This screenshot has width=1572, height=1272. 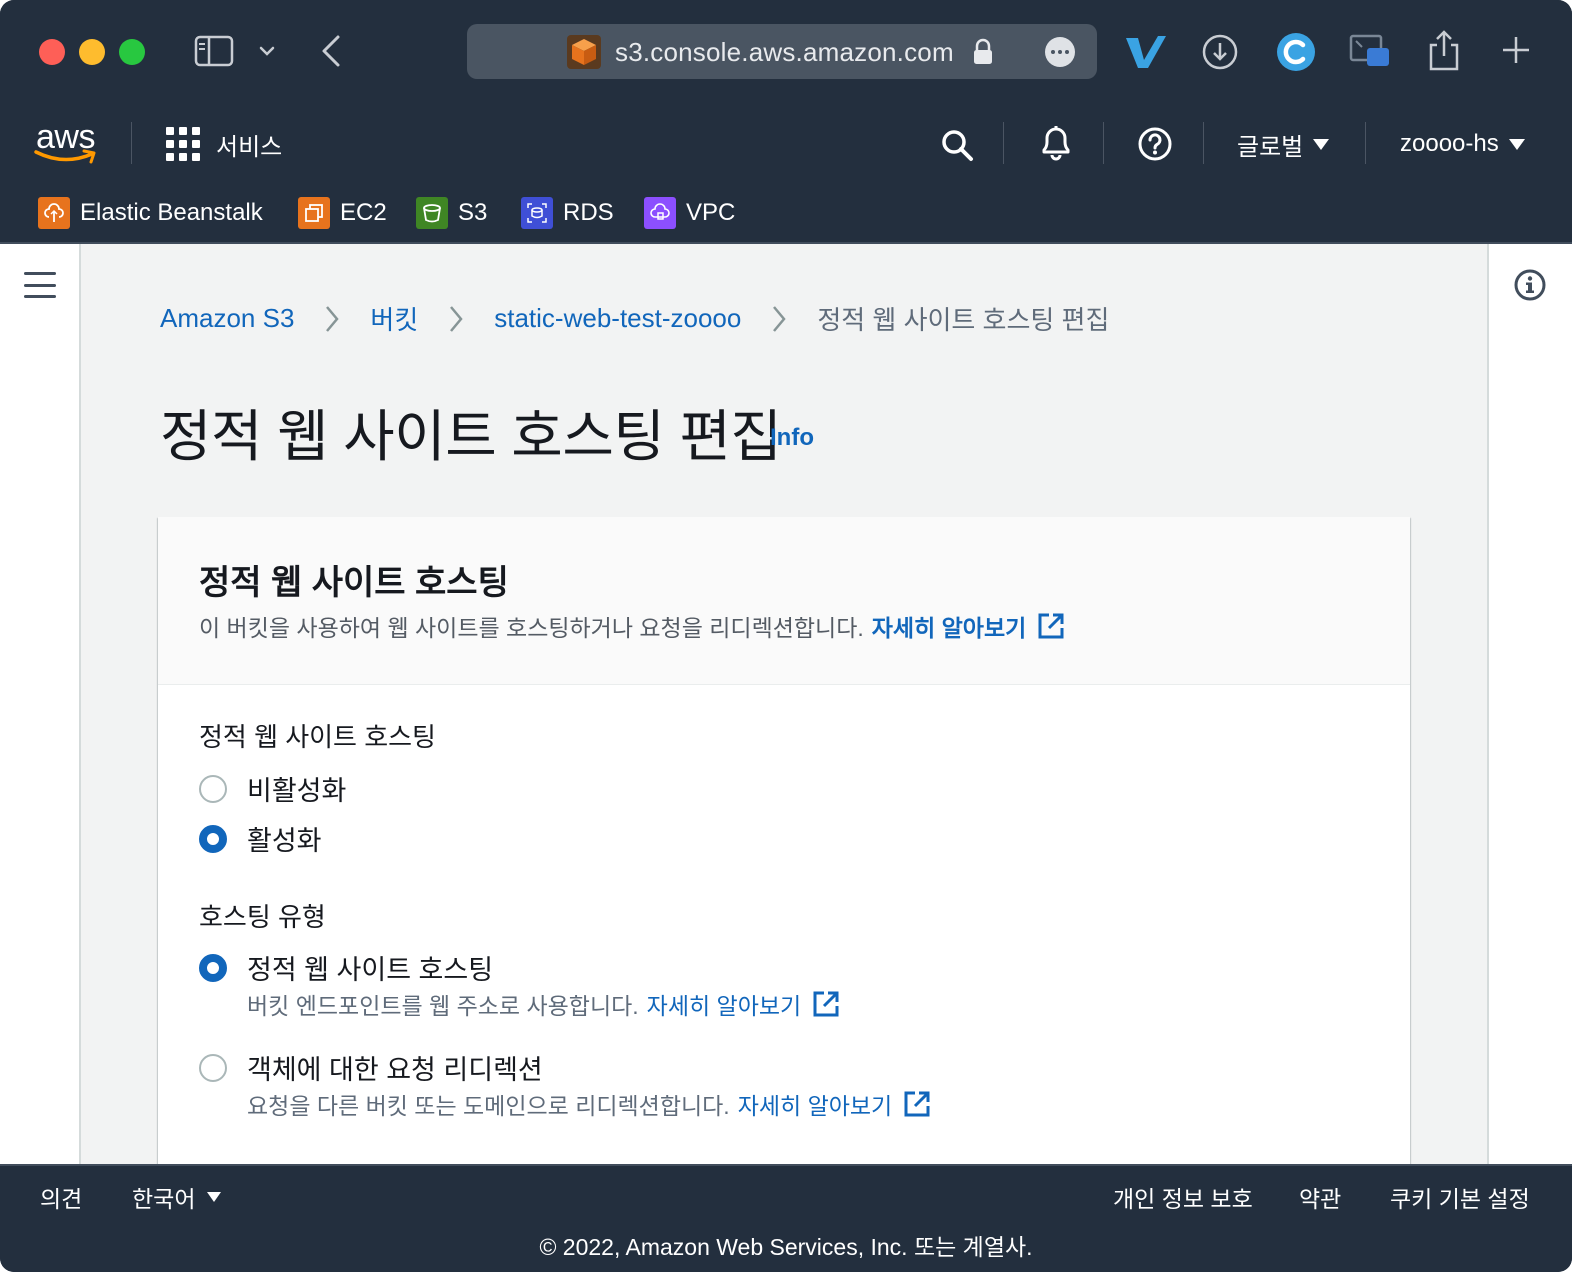 What do you see at coordinates (1444, 50) in the screenshot?
I see `share-icon` at bounding box center [1444, 50].